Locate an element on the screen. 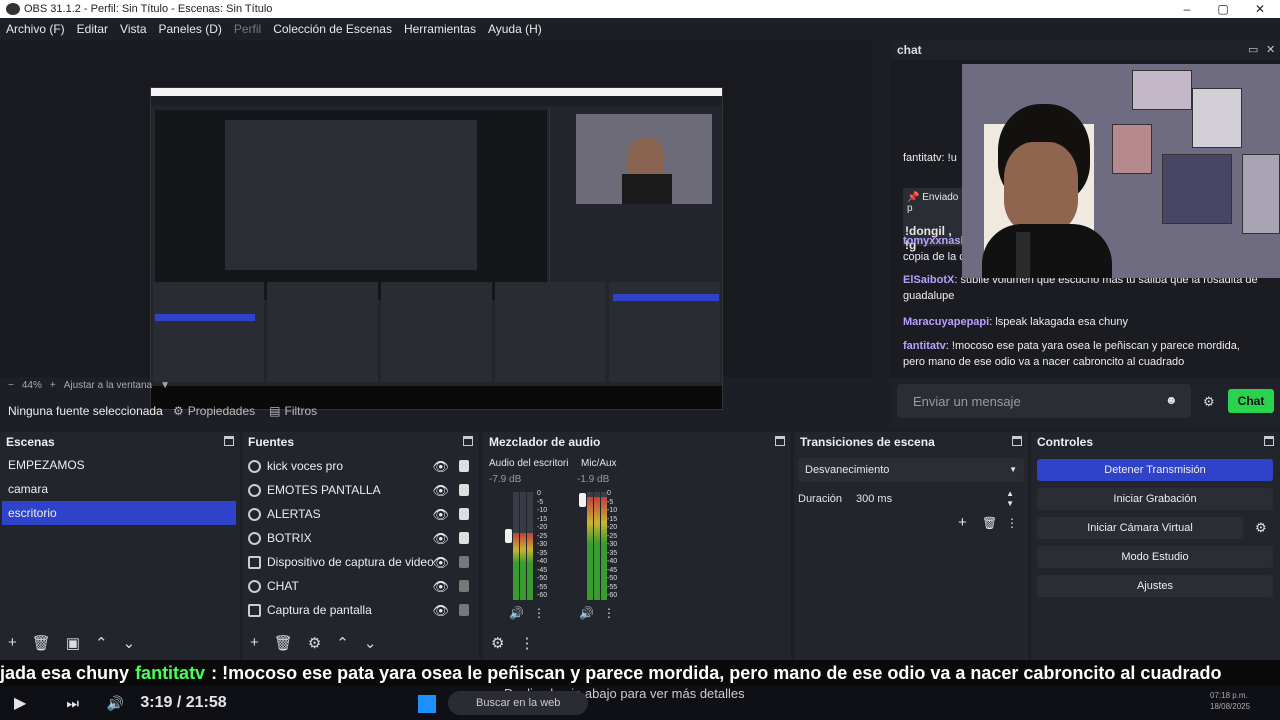 This screenshot has height=720, width=1280. next-icon: ⏭ is located at coordinates (72, 703).